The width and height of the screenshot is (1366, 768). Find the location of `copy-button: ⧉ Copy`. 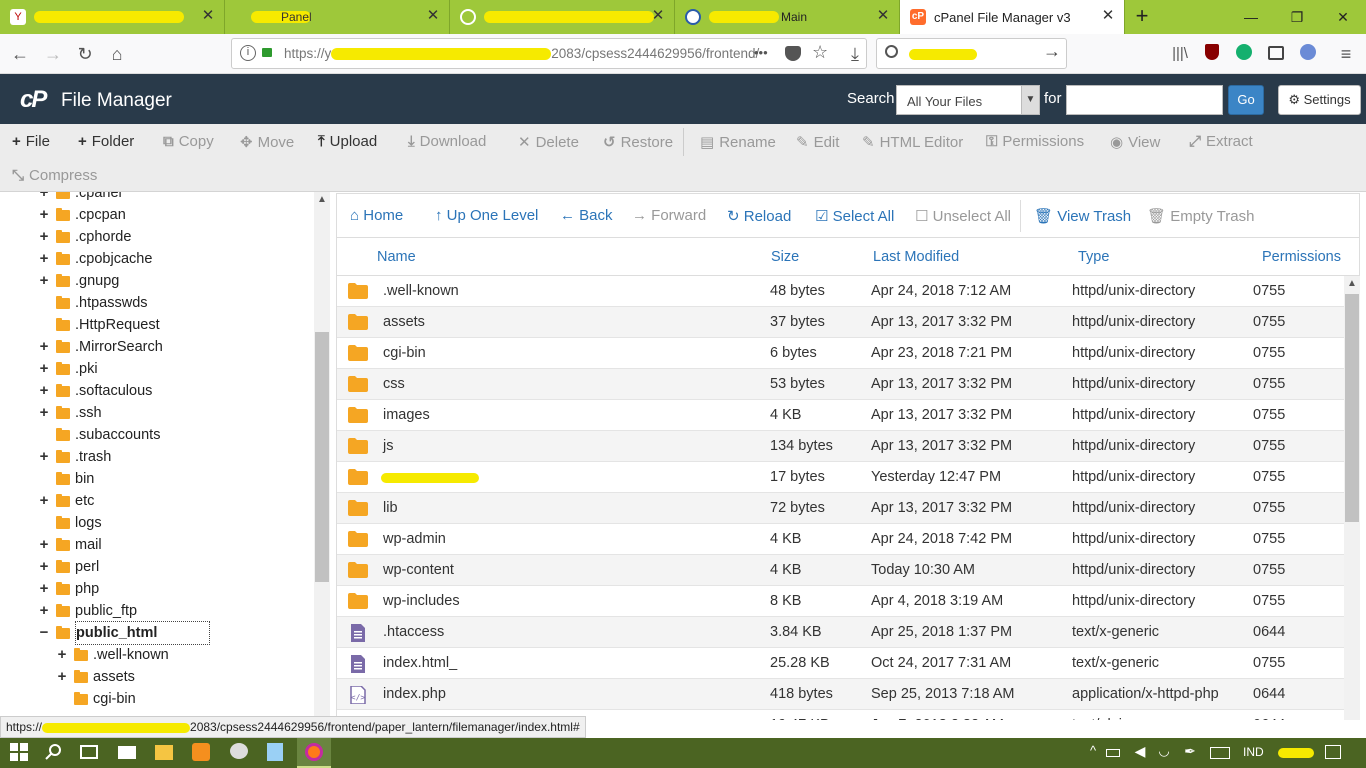

copy-button: ⧉ Copy is located at coordinates (188, 141).